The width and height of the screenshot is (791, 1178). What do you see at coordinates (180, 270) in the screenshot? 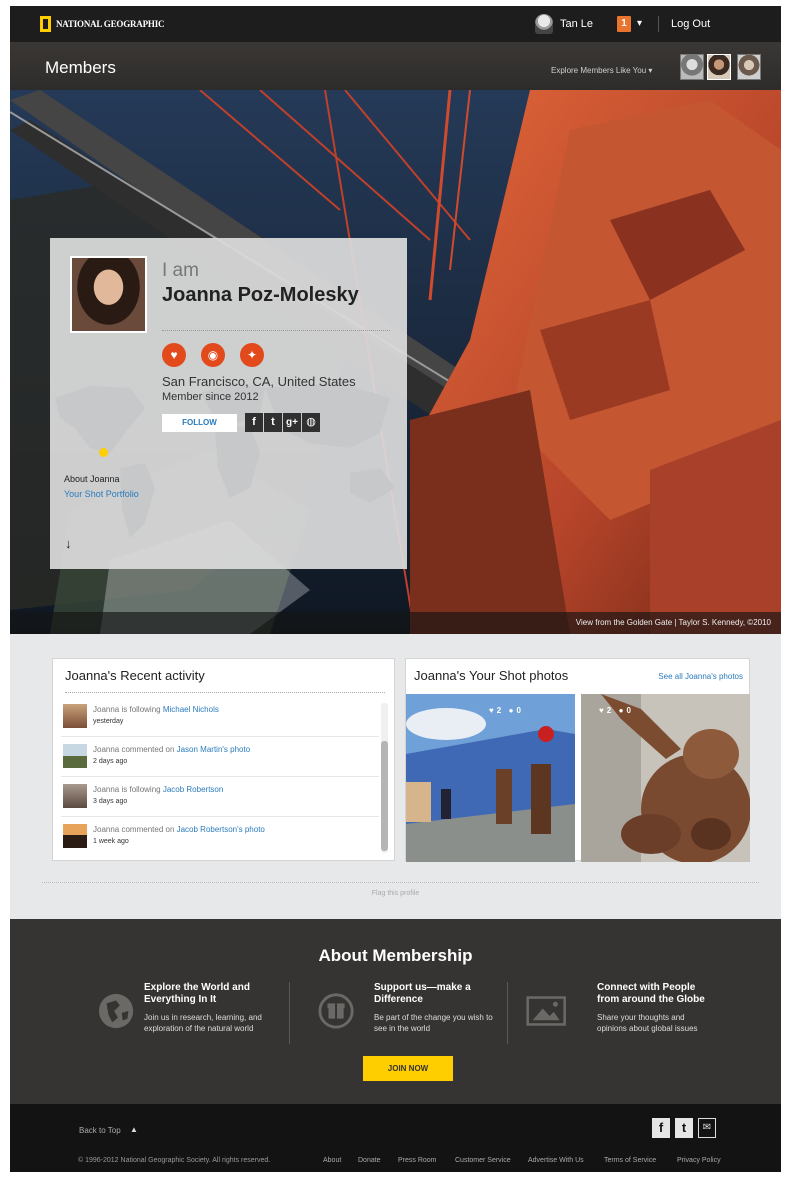
I see `profile-intro: I am` at bounding box center [180, 270].